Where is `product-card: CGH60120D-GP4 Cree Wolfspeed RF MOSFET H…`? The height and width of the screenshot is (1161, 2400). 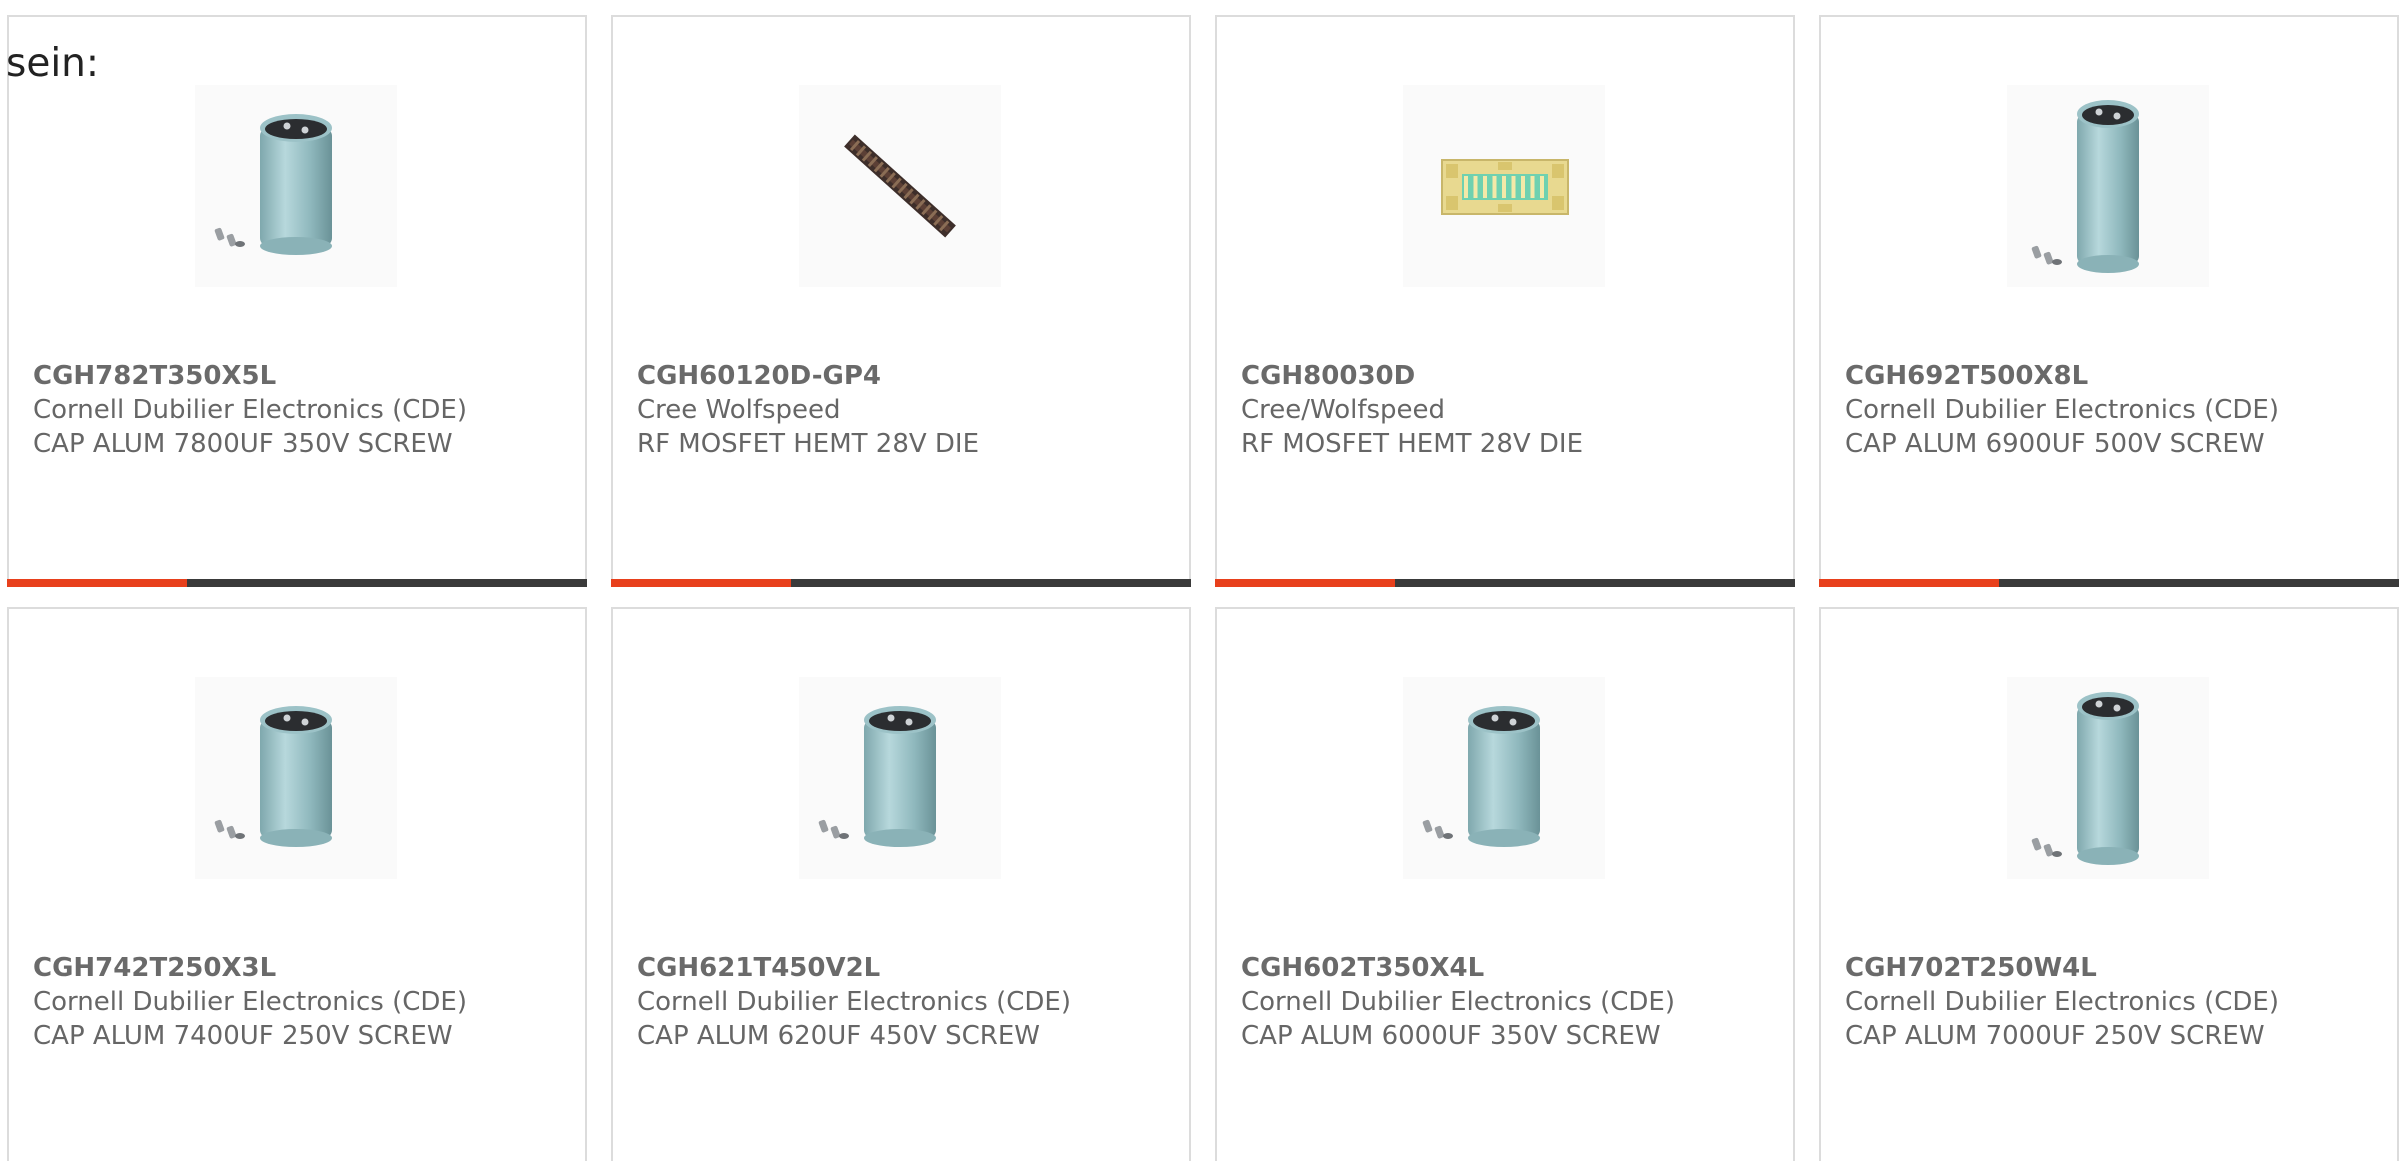 product-card: CGH60120D-GP4 Cree Wolfspeed RF MOSFET H… is located at coordinates (901, 301).